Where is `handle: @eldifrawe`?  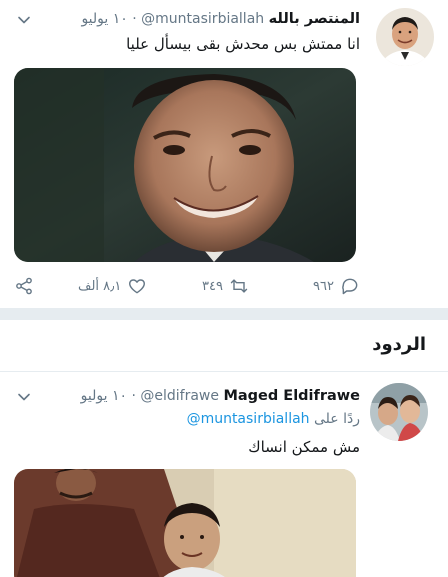
handle: @eldifrawe is located at coordinates (179, 396).